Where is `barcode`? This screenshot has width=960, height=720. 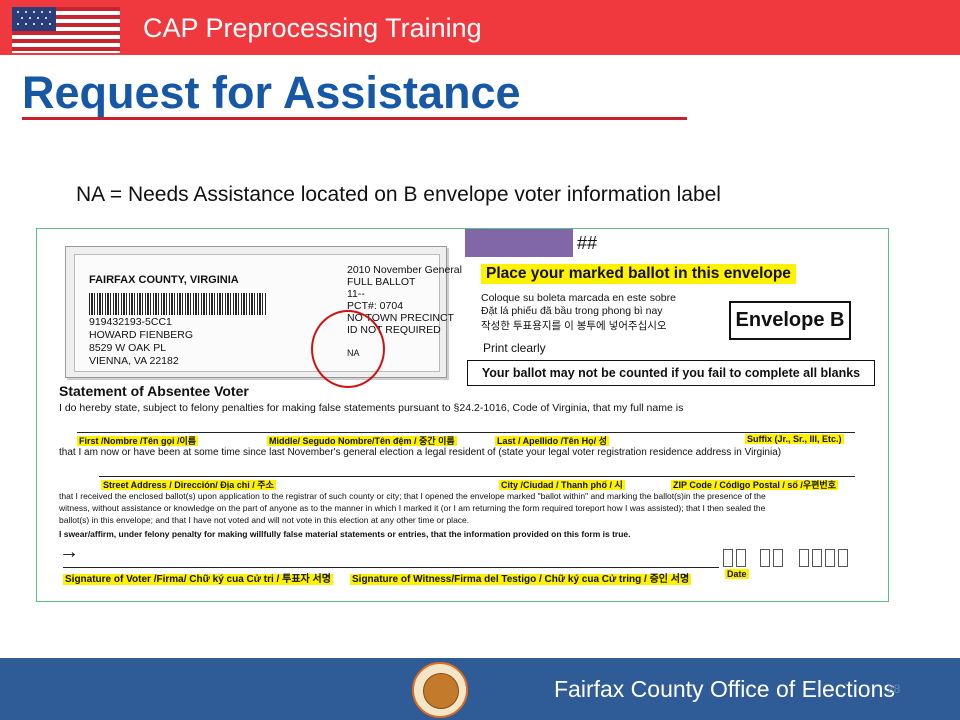 barcode is located at coordinates (178, 304).